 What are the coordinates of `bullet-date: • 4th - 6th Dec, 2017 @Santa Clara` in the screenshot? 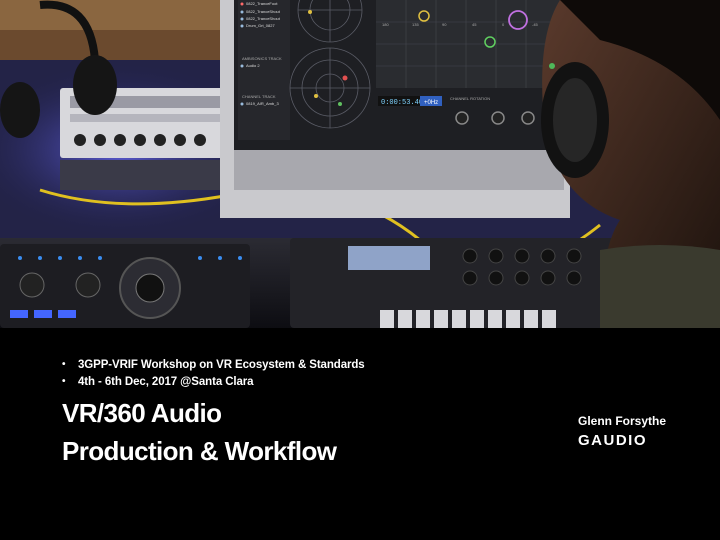 It's located at (213, 382).